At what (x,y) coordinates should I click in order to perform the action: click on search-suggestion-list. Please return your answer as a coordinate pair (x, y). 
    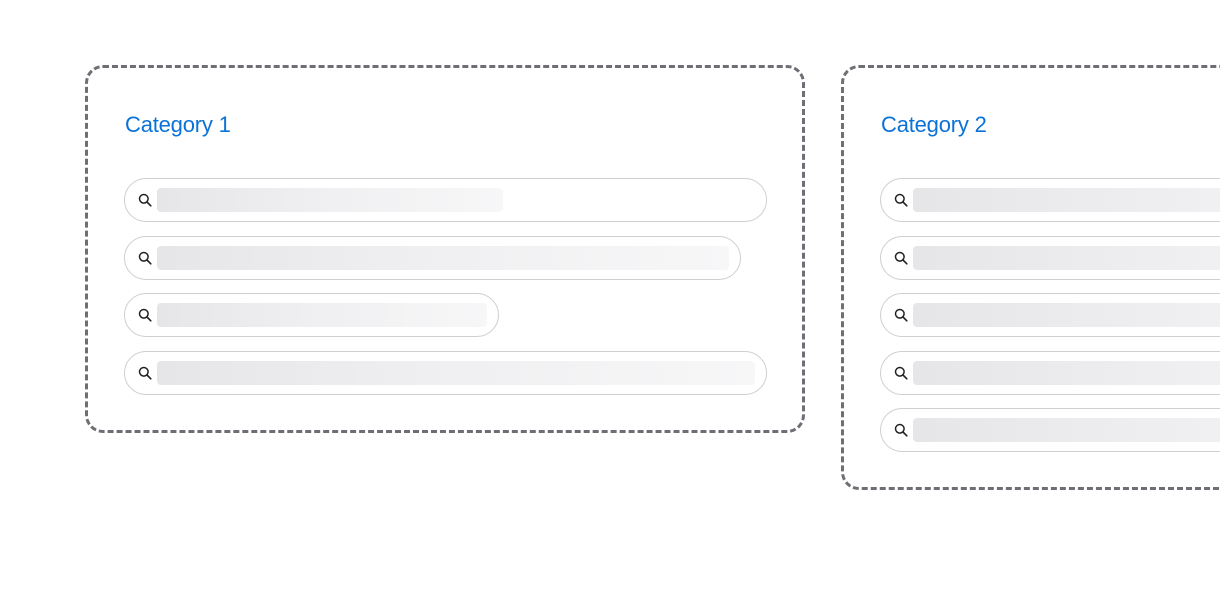
    Looking at the image, I should click on (1050, 322).